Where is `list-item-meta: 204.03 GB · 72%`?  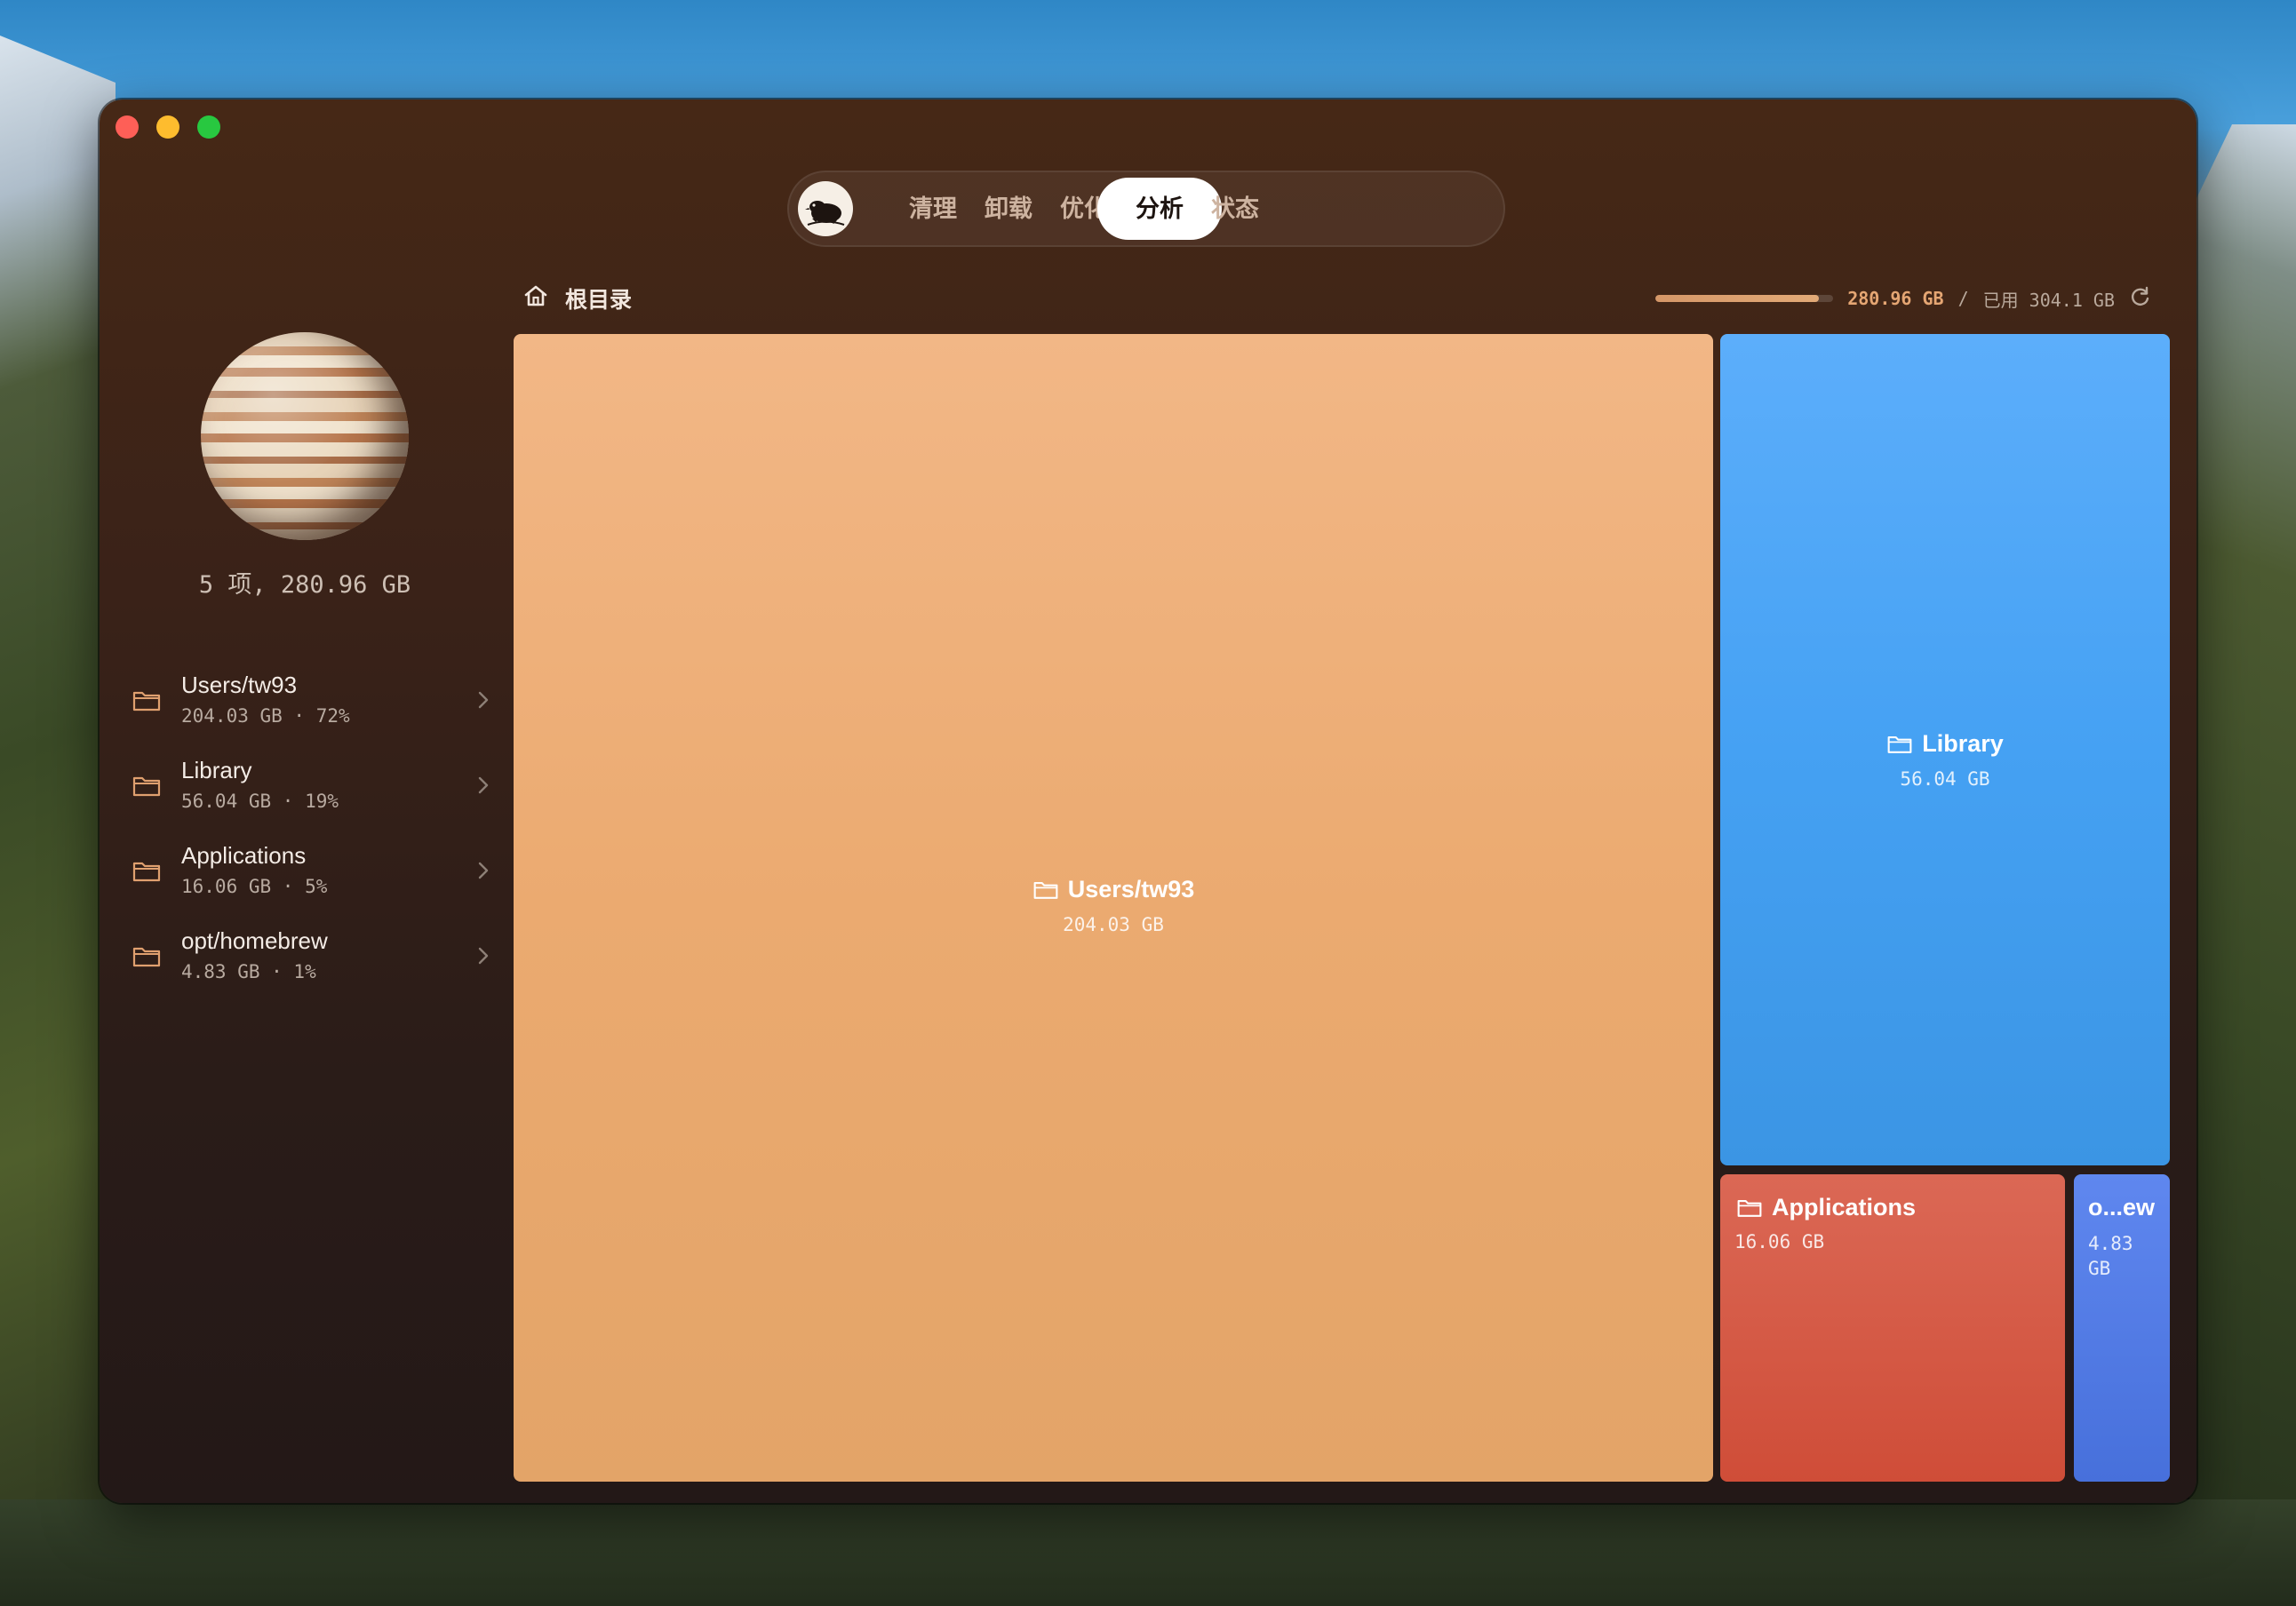 list-item-meta: 204.03 GB · 72% is located at coordinates (265, 716).